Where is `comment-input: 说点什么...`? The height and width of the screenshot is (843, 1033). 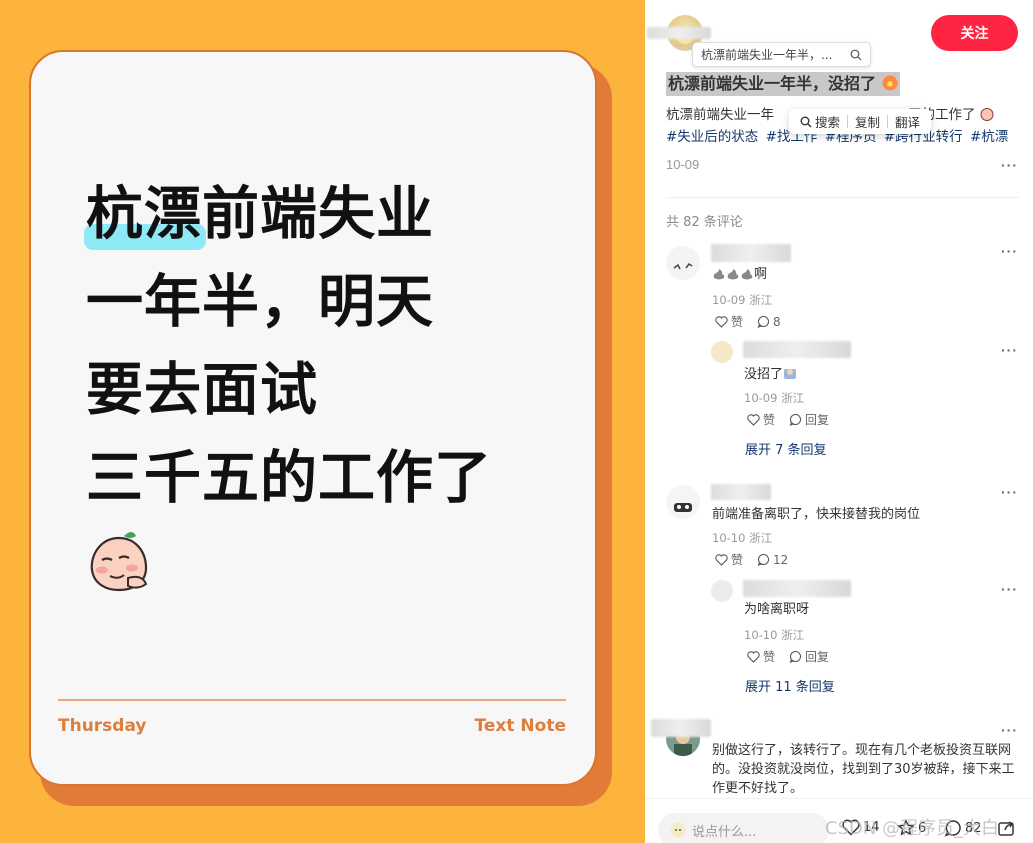 comment-input: 说点什么... is located at coordinates (743, 828).